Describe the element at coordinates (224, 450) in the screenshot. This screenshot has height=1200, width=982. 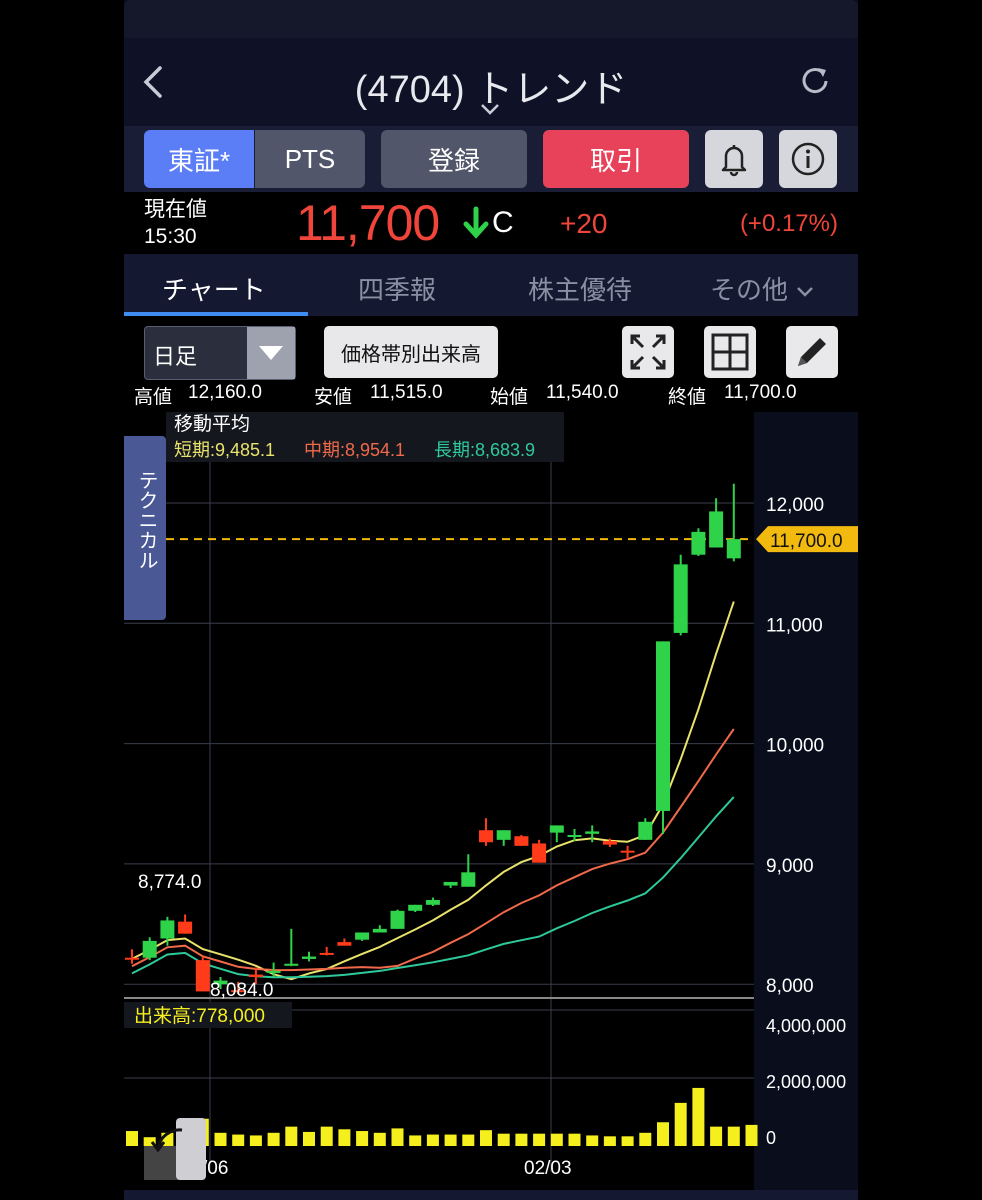
I see `ma-legend-item: 短期:9,485.1` at that location.